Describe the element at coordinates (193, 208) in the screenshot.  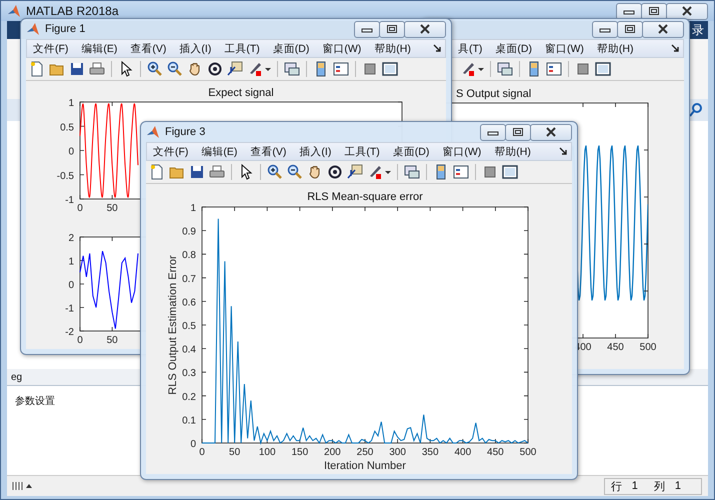
I see `y-tick-label: 1` at that location.